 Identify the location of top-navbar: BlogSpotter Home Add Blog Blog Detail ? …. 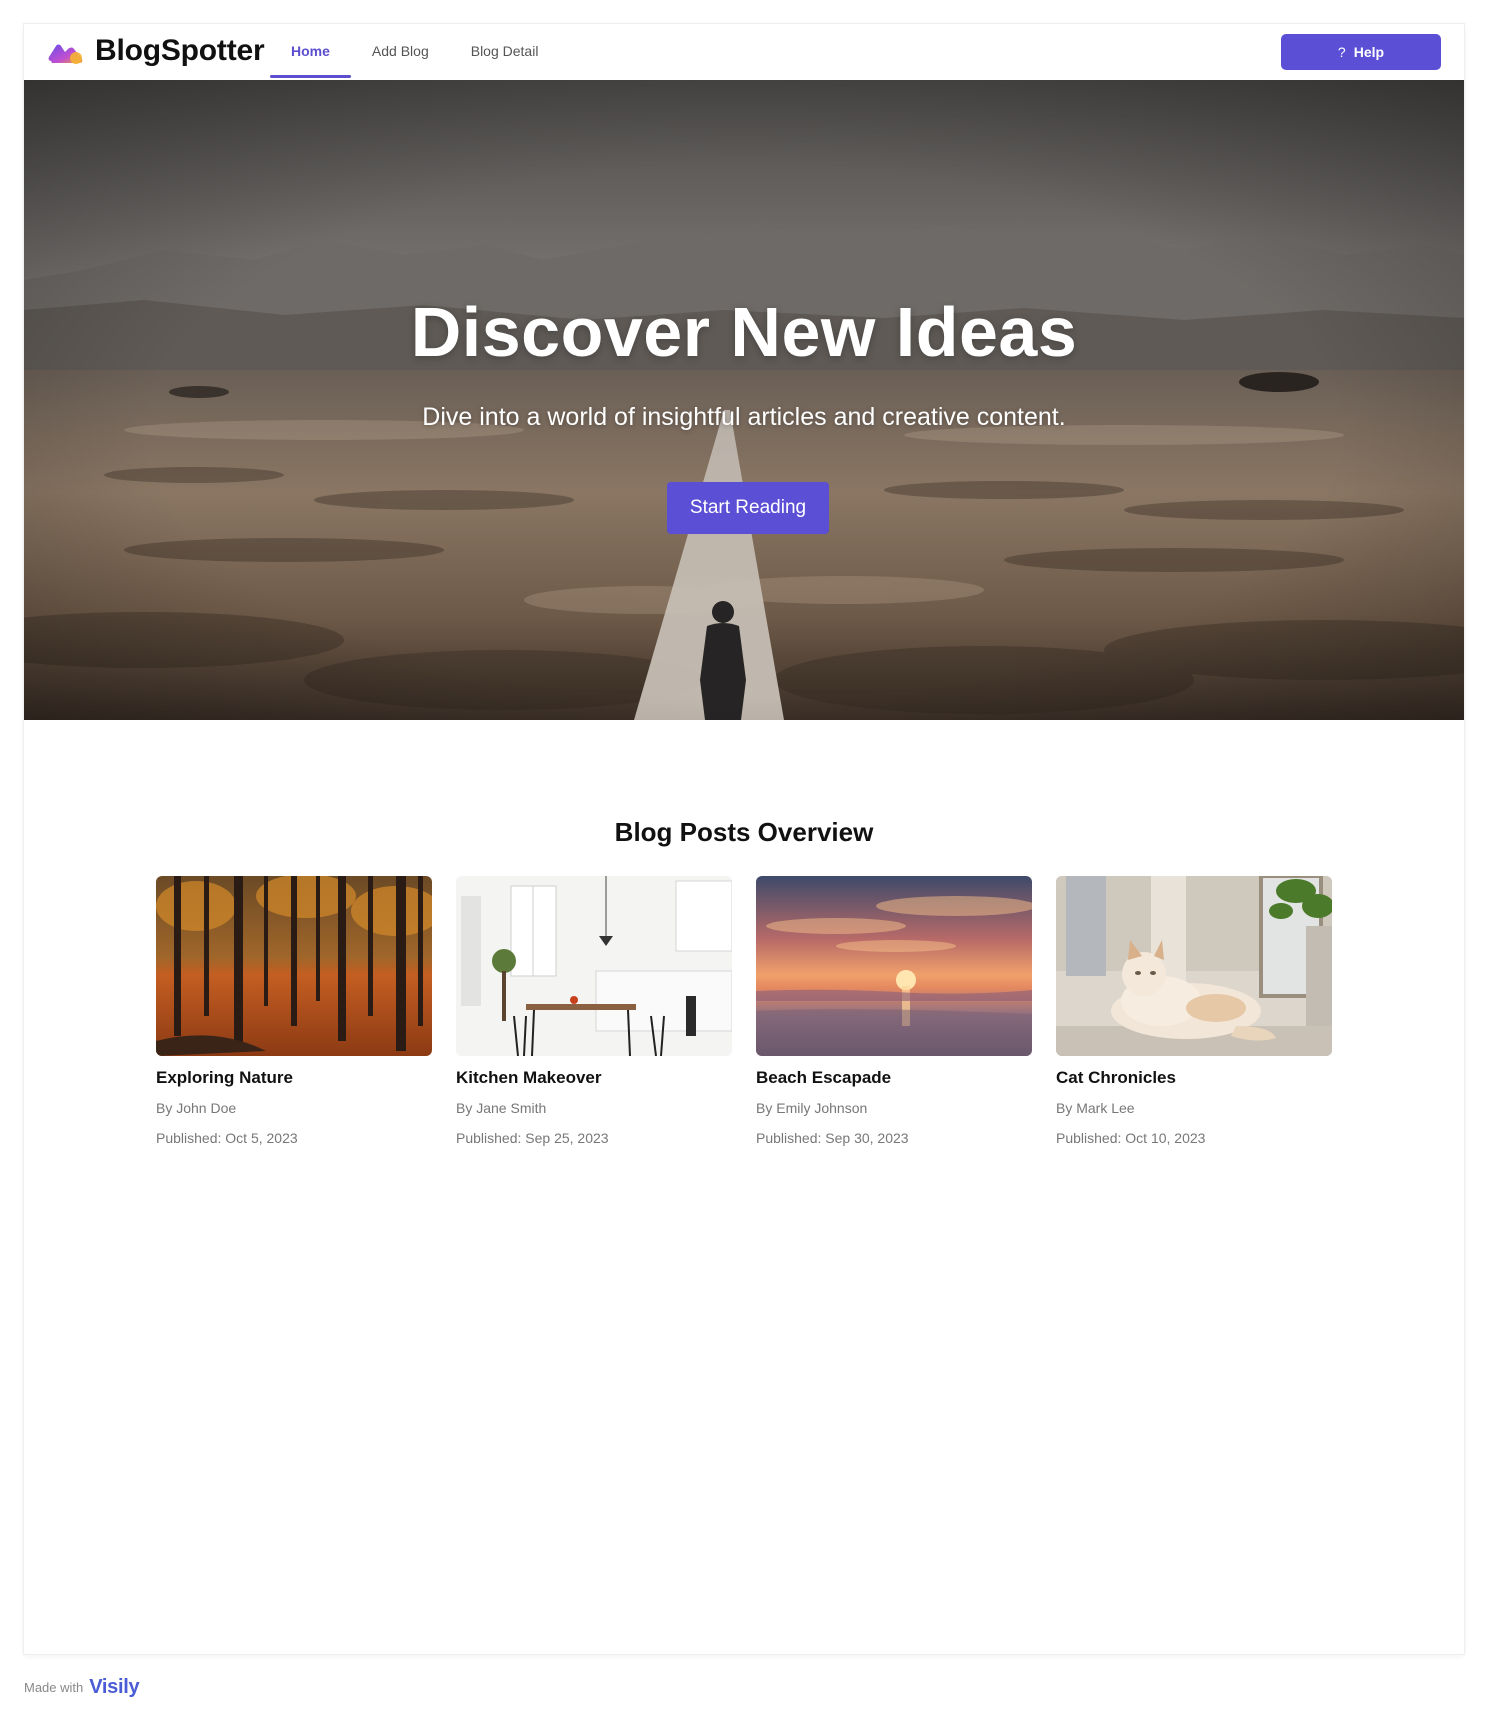
(744, 52).